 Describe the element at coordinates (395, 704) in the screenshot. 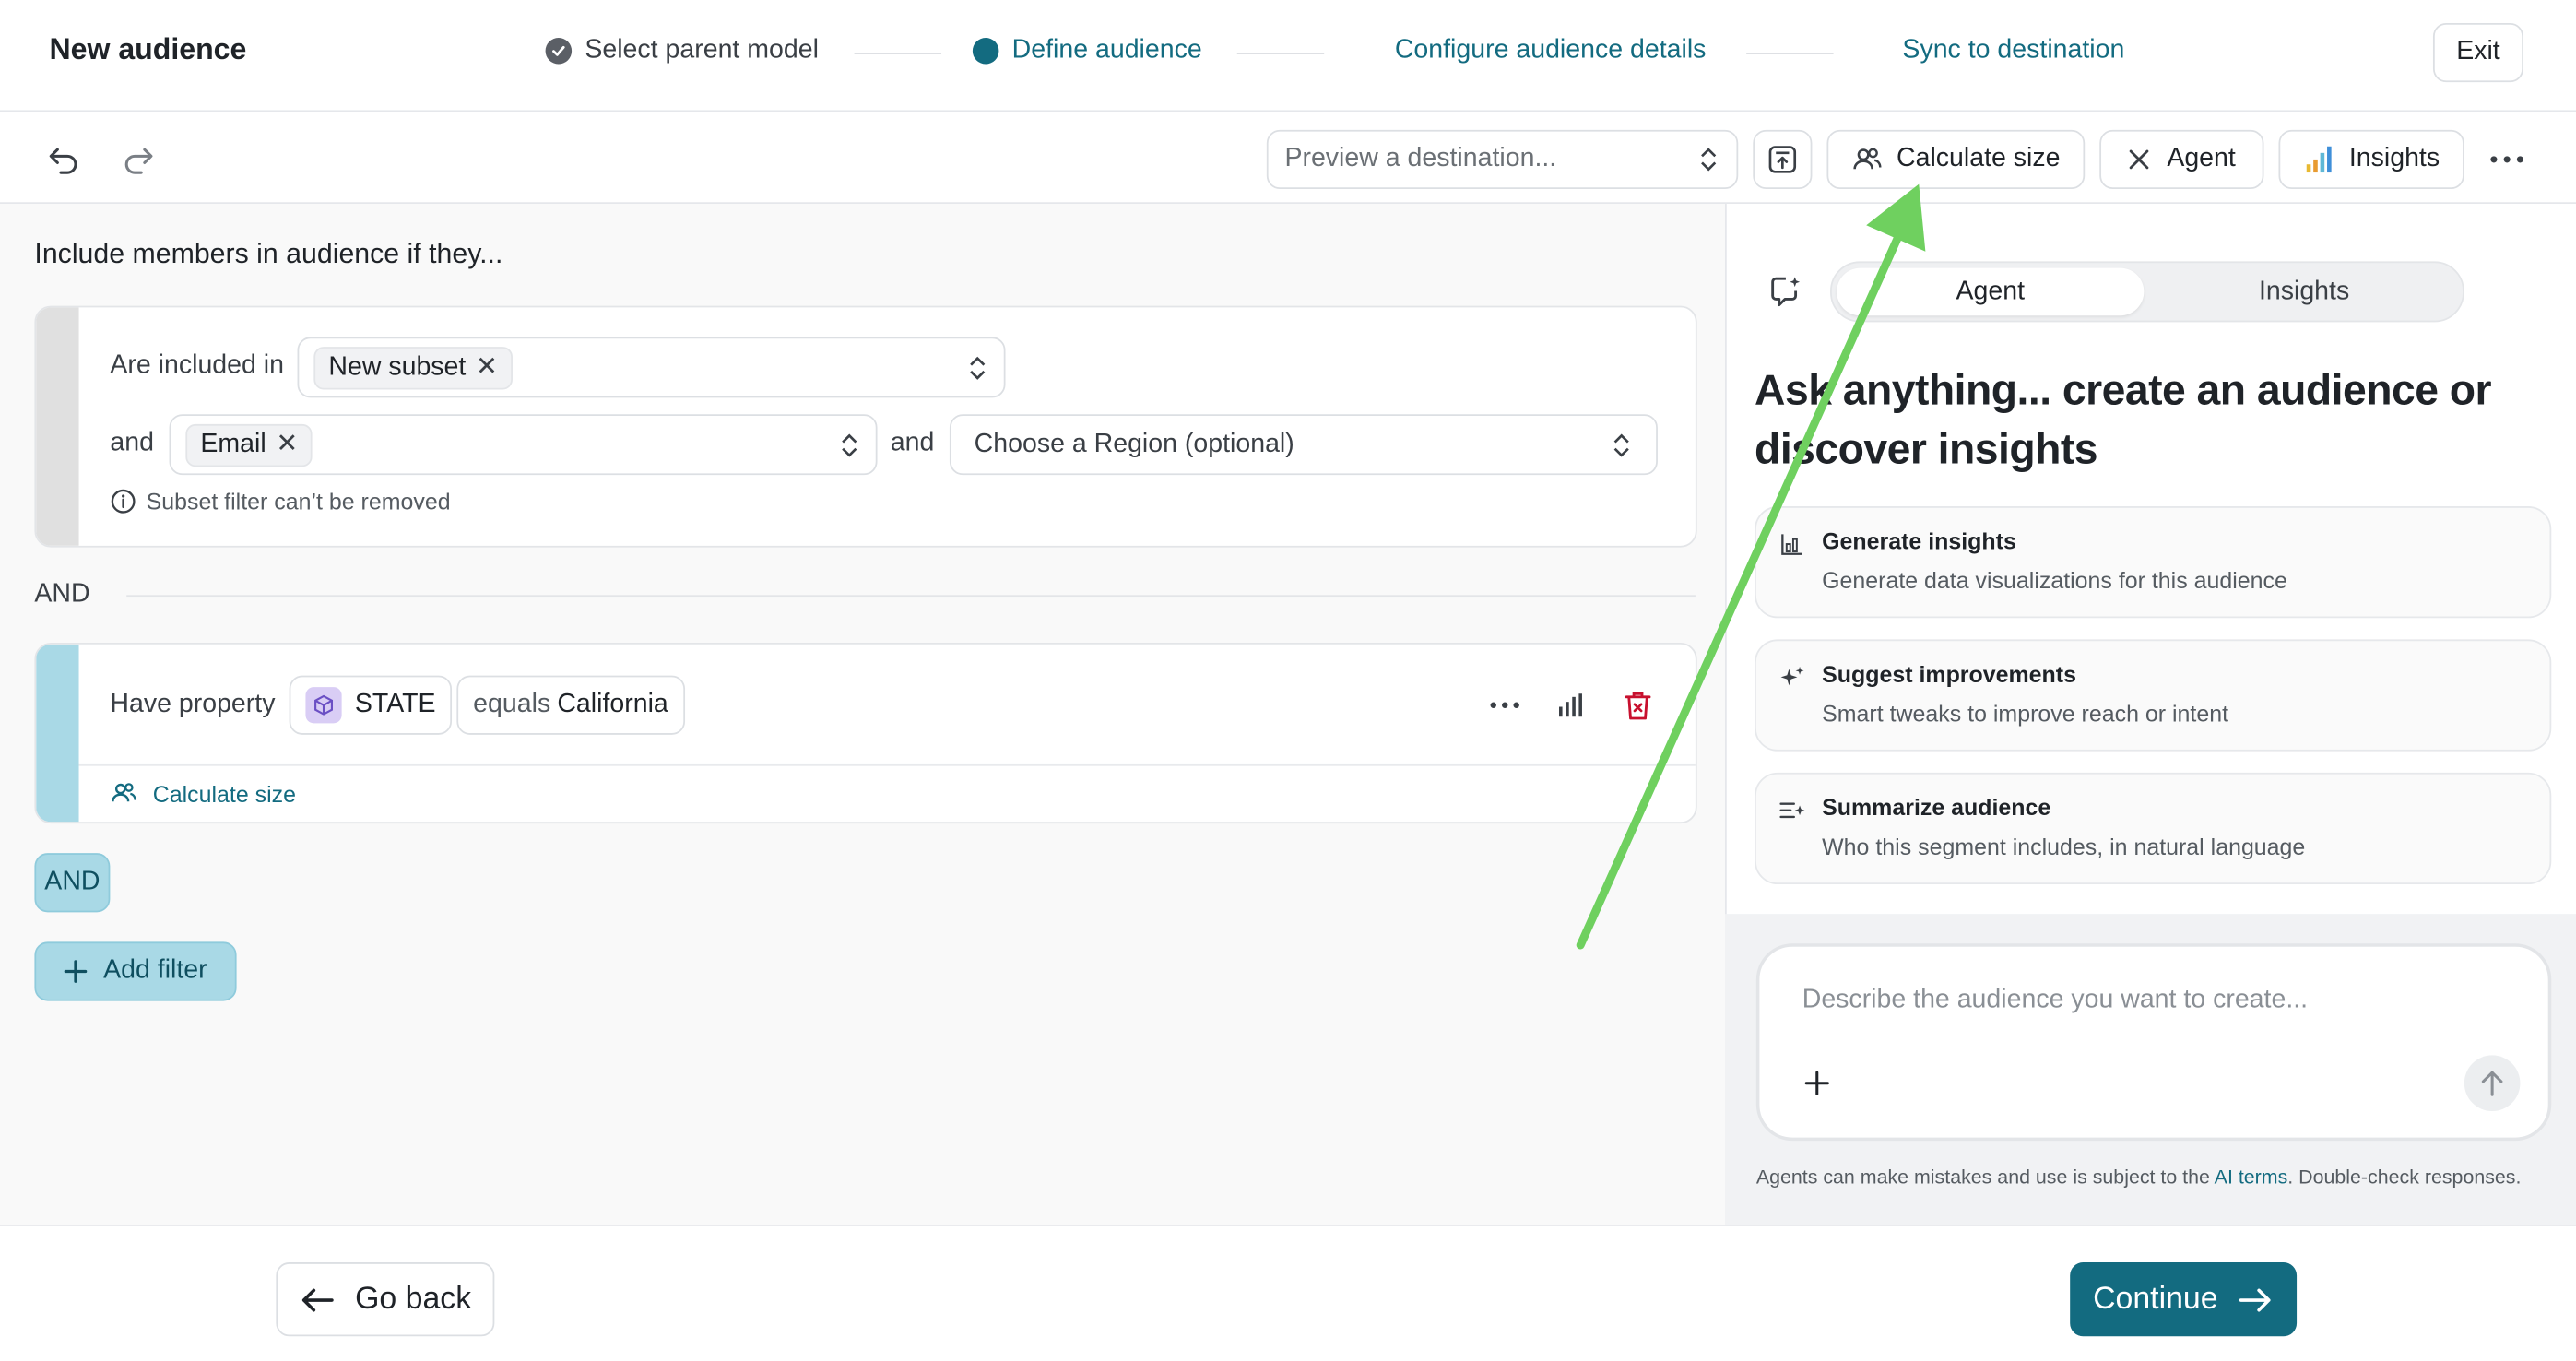

I see `property-name: STATE` at that location.